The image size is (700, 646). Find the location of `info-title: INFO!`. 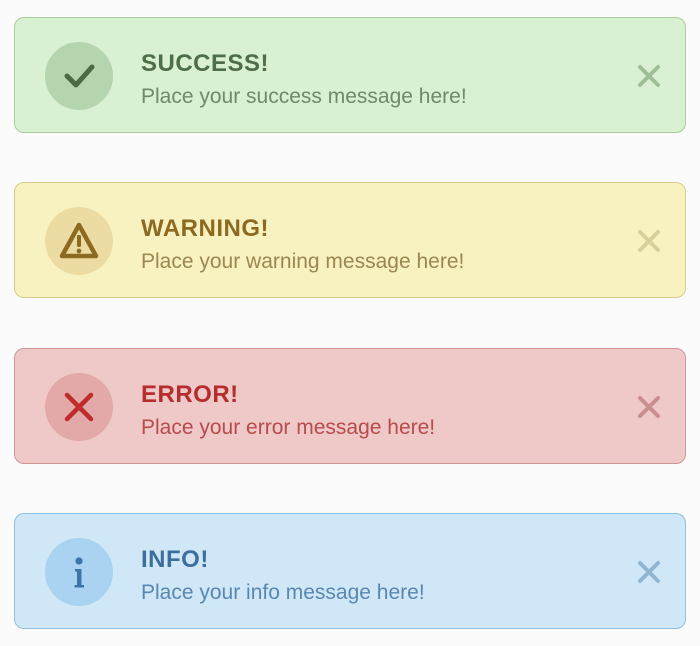

info-title: INFO! is located at coordinates (175, 559).